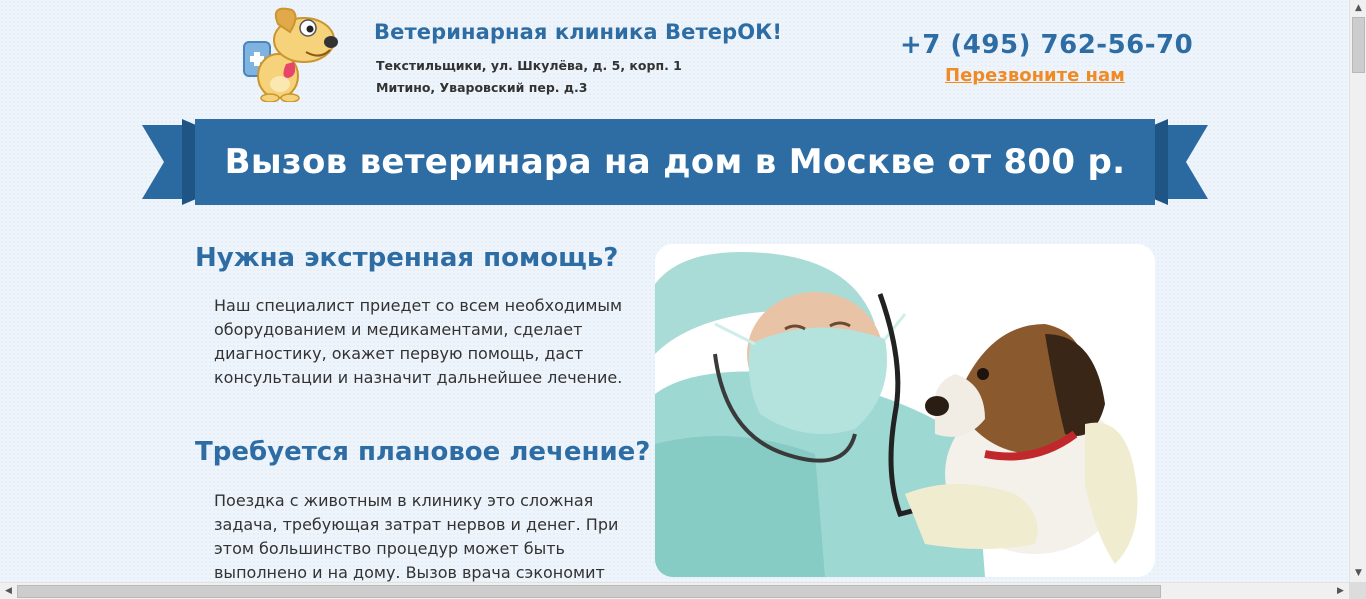  Describe the element at coordinates (423, 452) in the screenshot. I see `heading-planned-treatment: Требуется плановое лечение?` at that location.